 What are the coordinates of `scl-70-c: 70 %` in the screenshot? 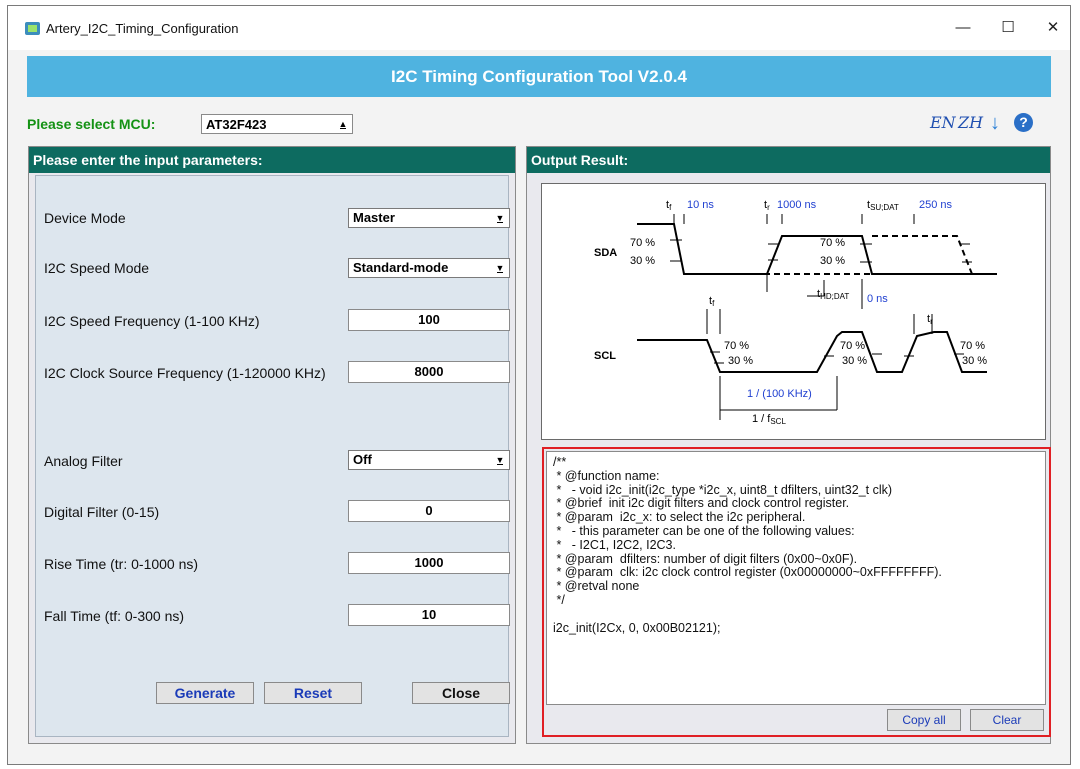 It's located at (972, 346).